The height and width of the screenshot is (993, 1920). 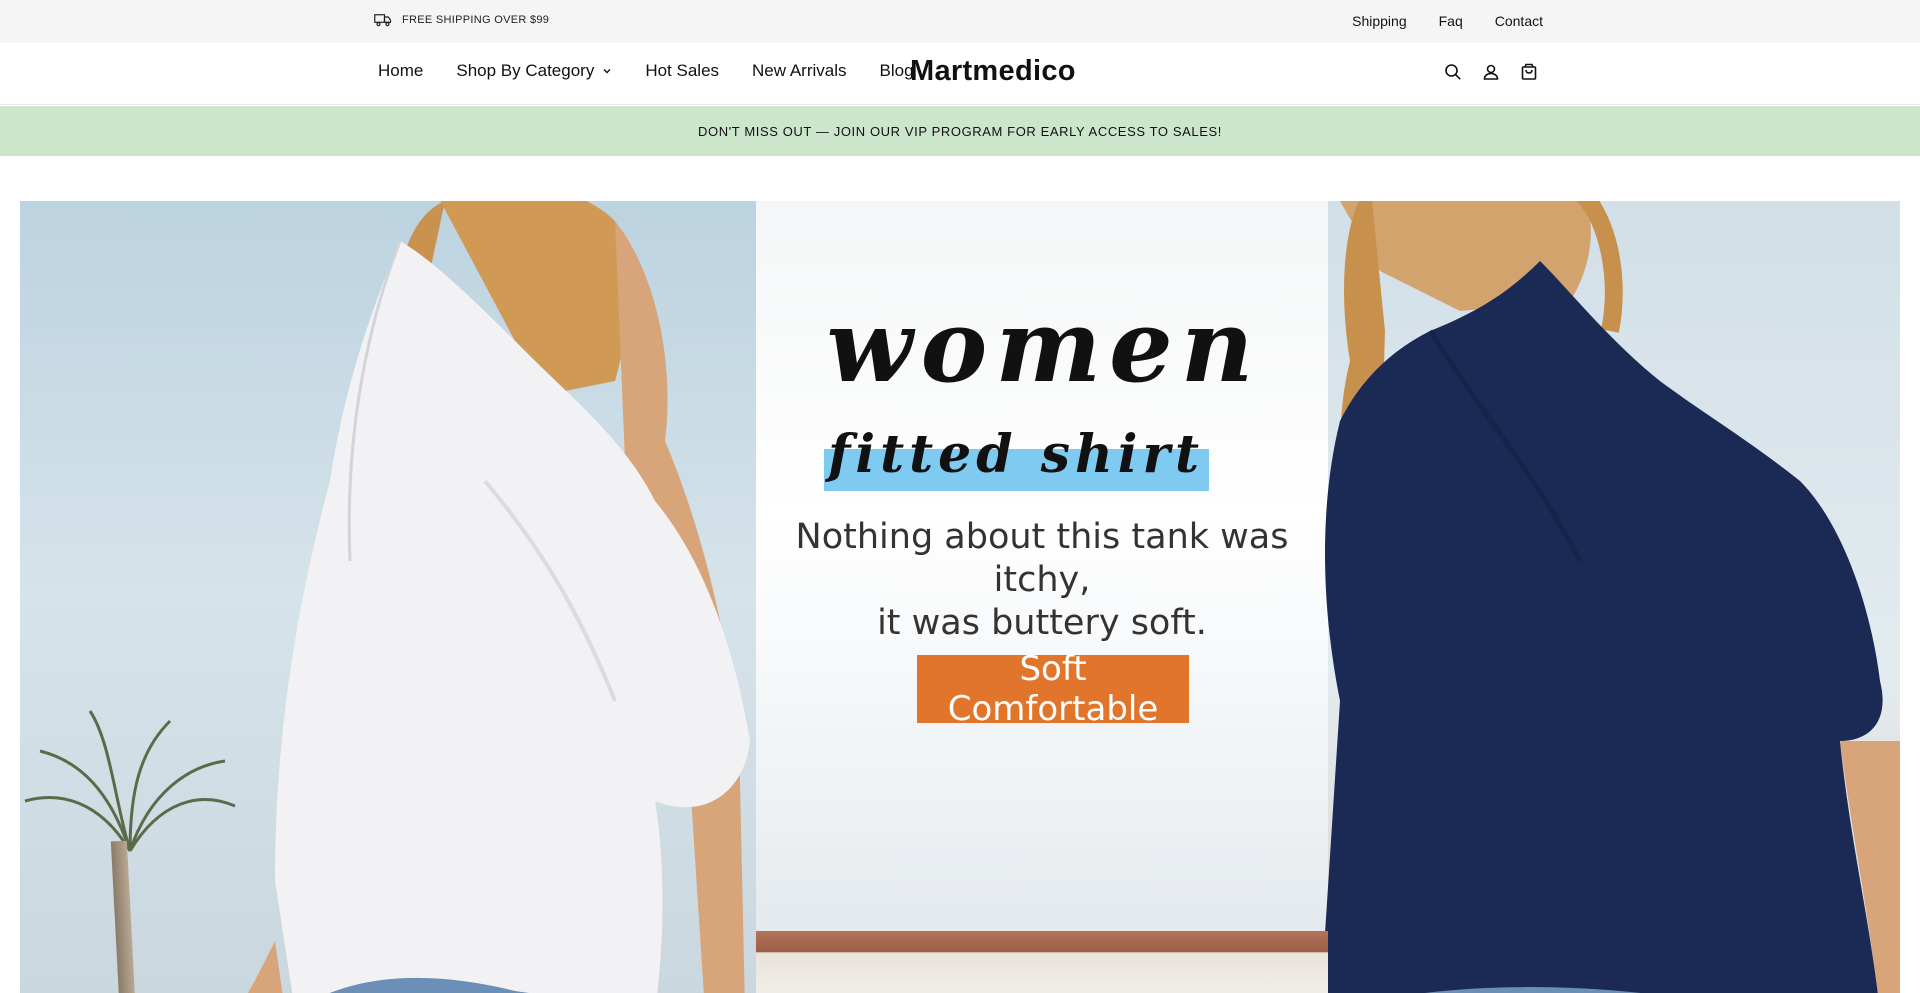 I want to click on contact-link: Contact, so click(x=1519, y=21).